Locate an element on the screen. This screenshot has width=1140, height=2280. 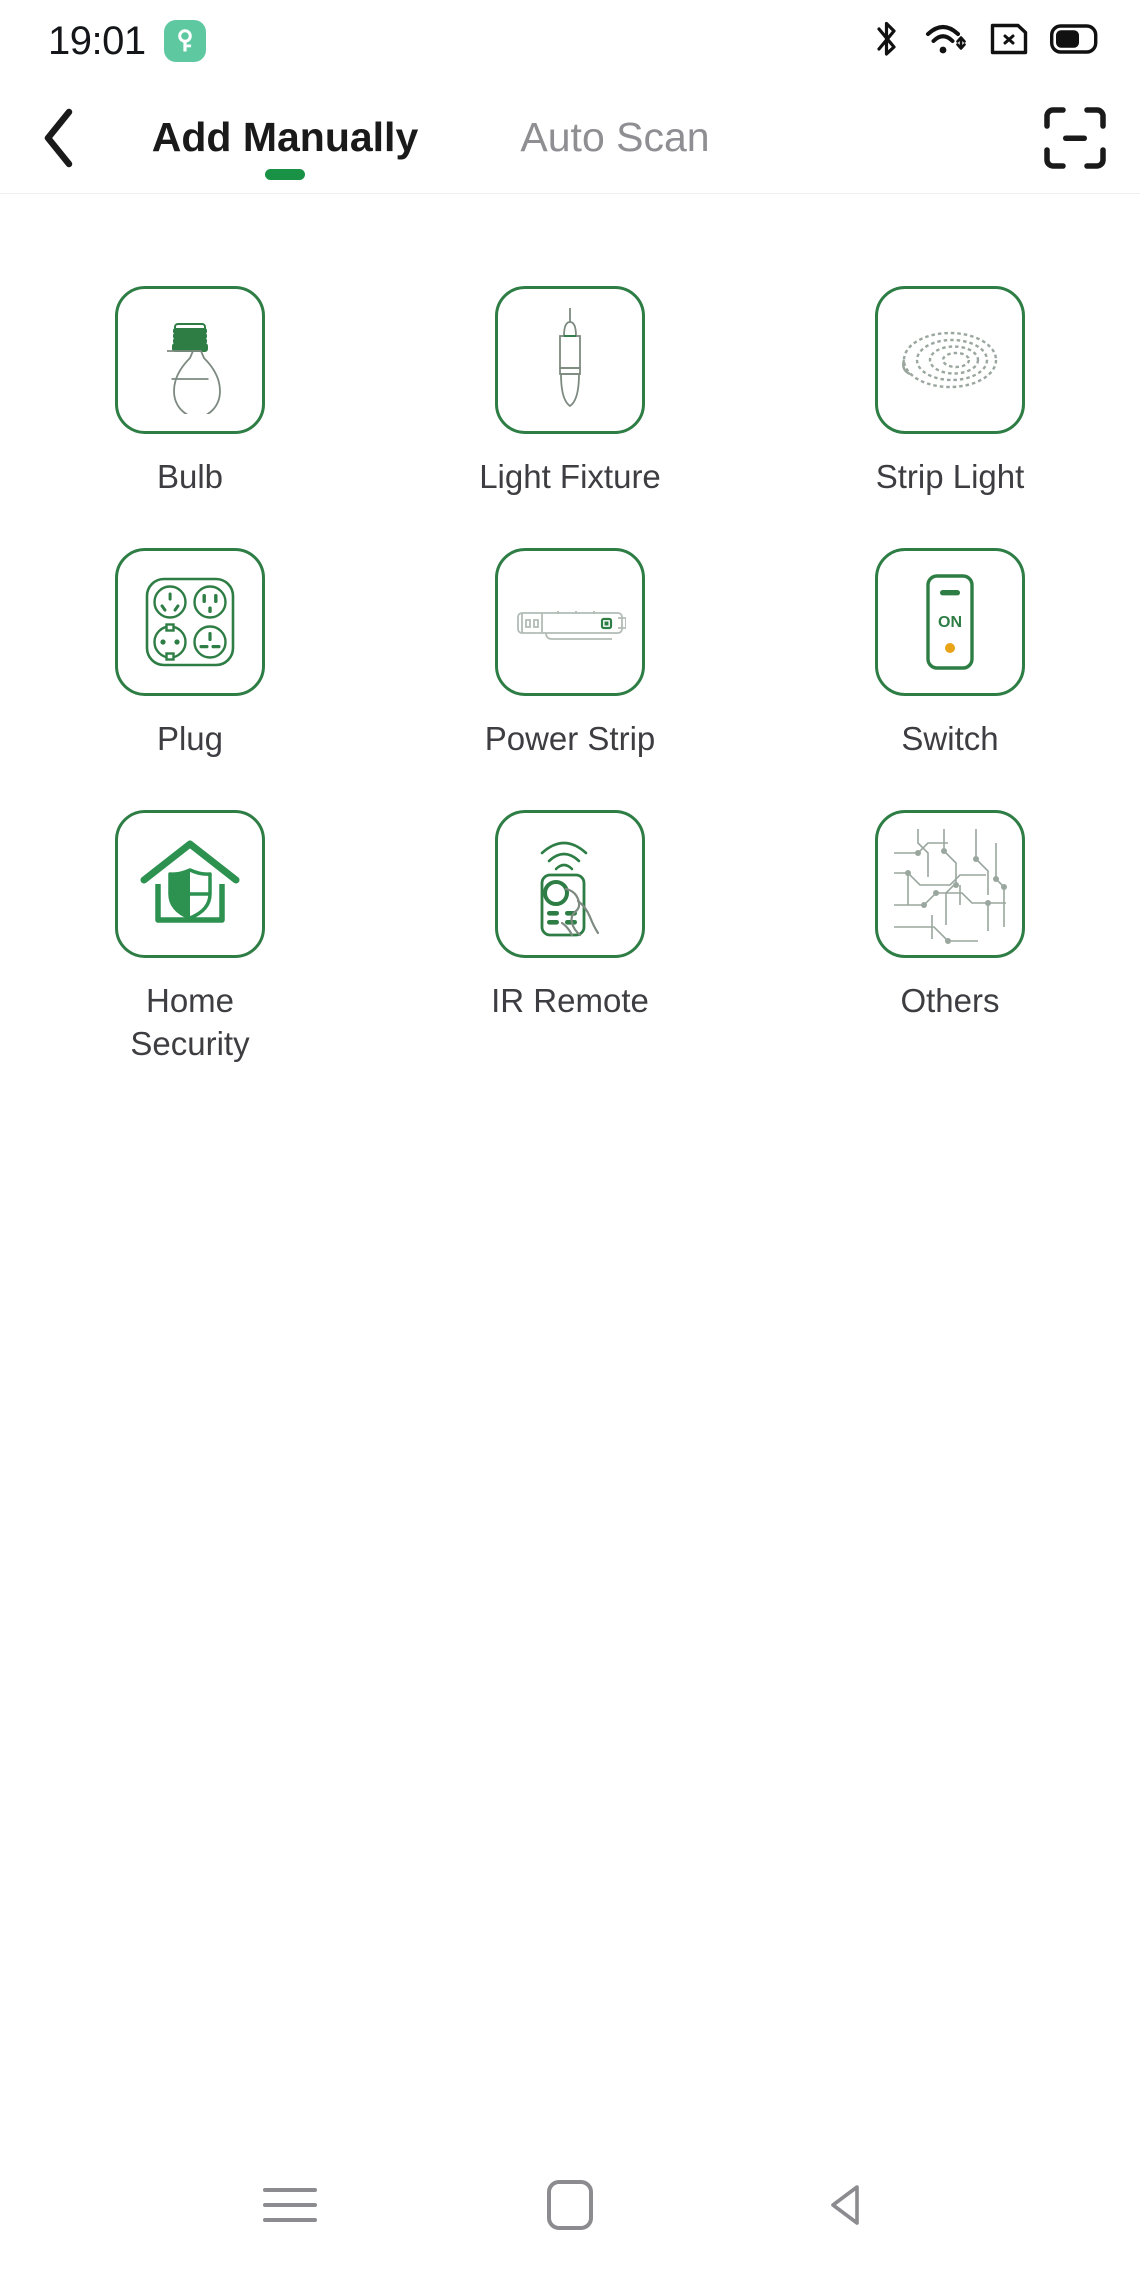
category-label: Power Strip is located at coordinates (570, 739).